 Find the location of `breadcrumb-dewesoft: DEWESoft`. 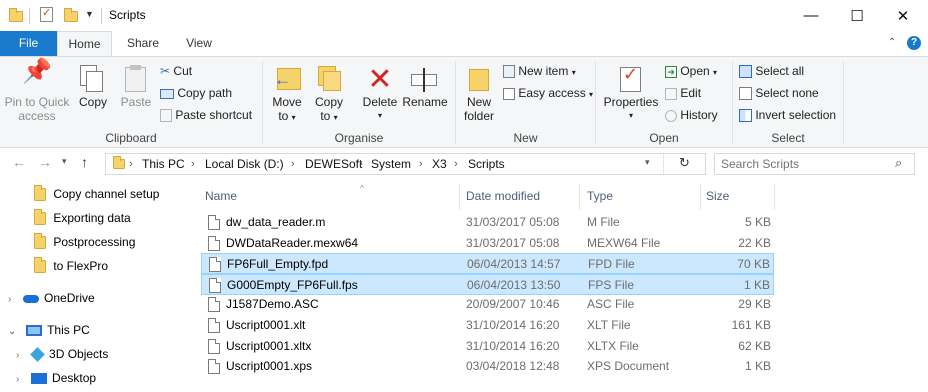

breadcrumb-dewesoft: DEWESoft is located at coordinates (333, 164).